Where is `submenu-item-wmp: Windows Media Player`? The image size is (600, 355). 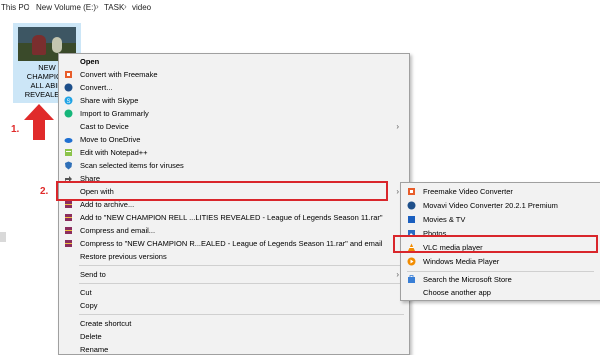
submenu-item-wmp: Windows Media Player is located at coordinates (500, 262).